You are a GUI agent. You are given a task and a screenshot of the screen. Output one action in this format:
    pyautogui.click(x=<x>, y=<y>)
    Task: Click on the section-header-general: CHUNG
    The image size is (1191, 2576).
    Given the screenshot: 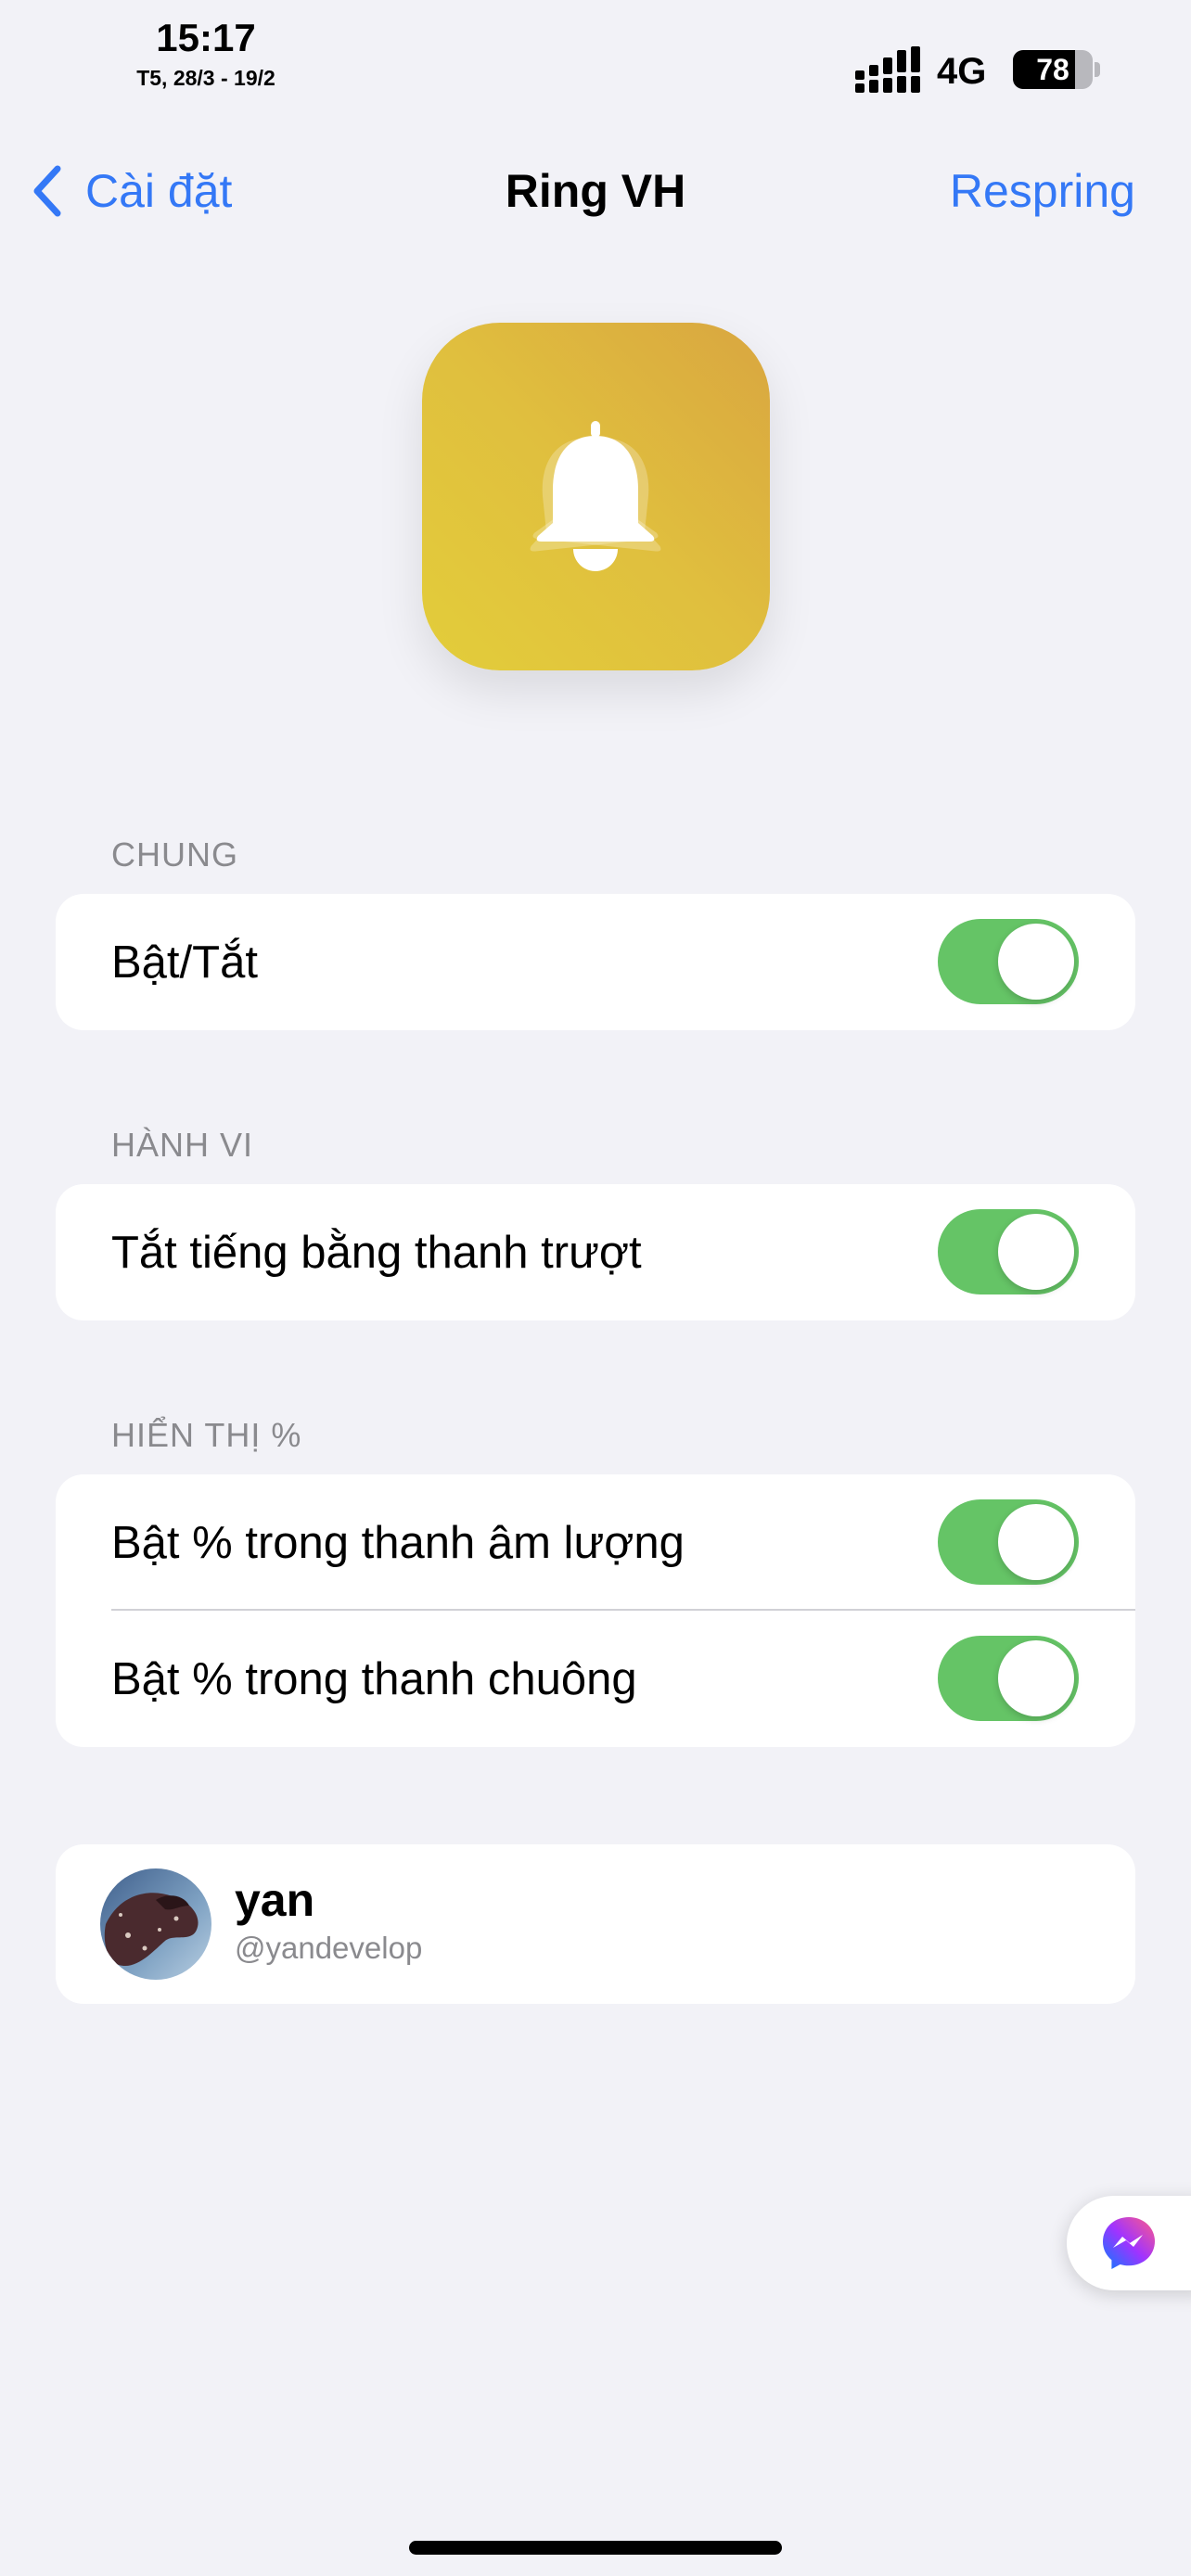 What is the action you would take?
    pyautogui.click(x=174, y=854)
    